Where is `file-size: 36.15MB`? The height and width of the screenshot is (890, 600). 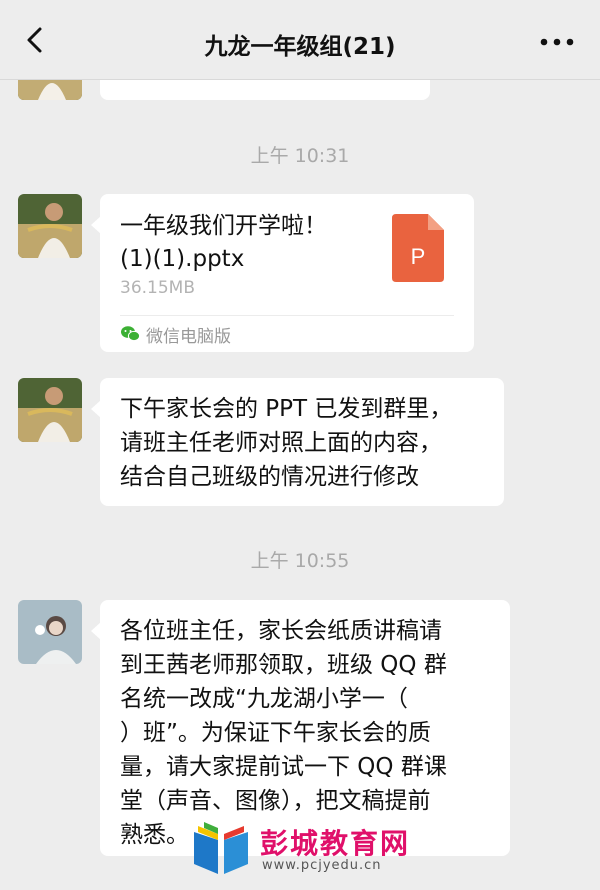 file-size: 36.15MB is located at coordinates (157, 288).